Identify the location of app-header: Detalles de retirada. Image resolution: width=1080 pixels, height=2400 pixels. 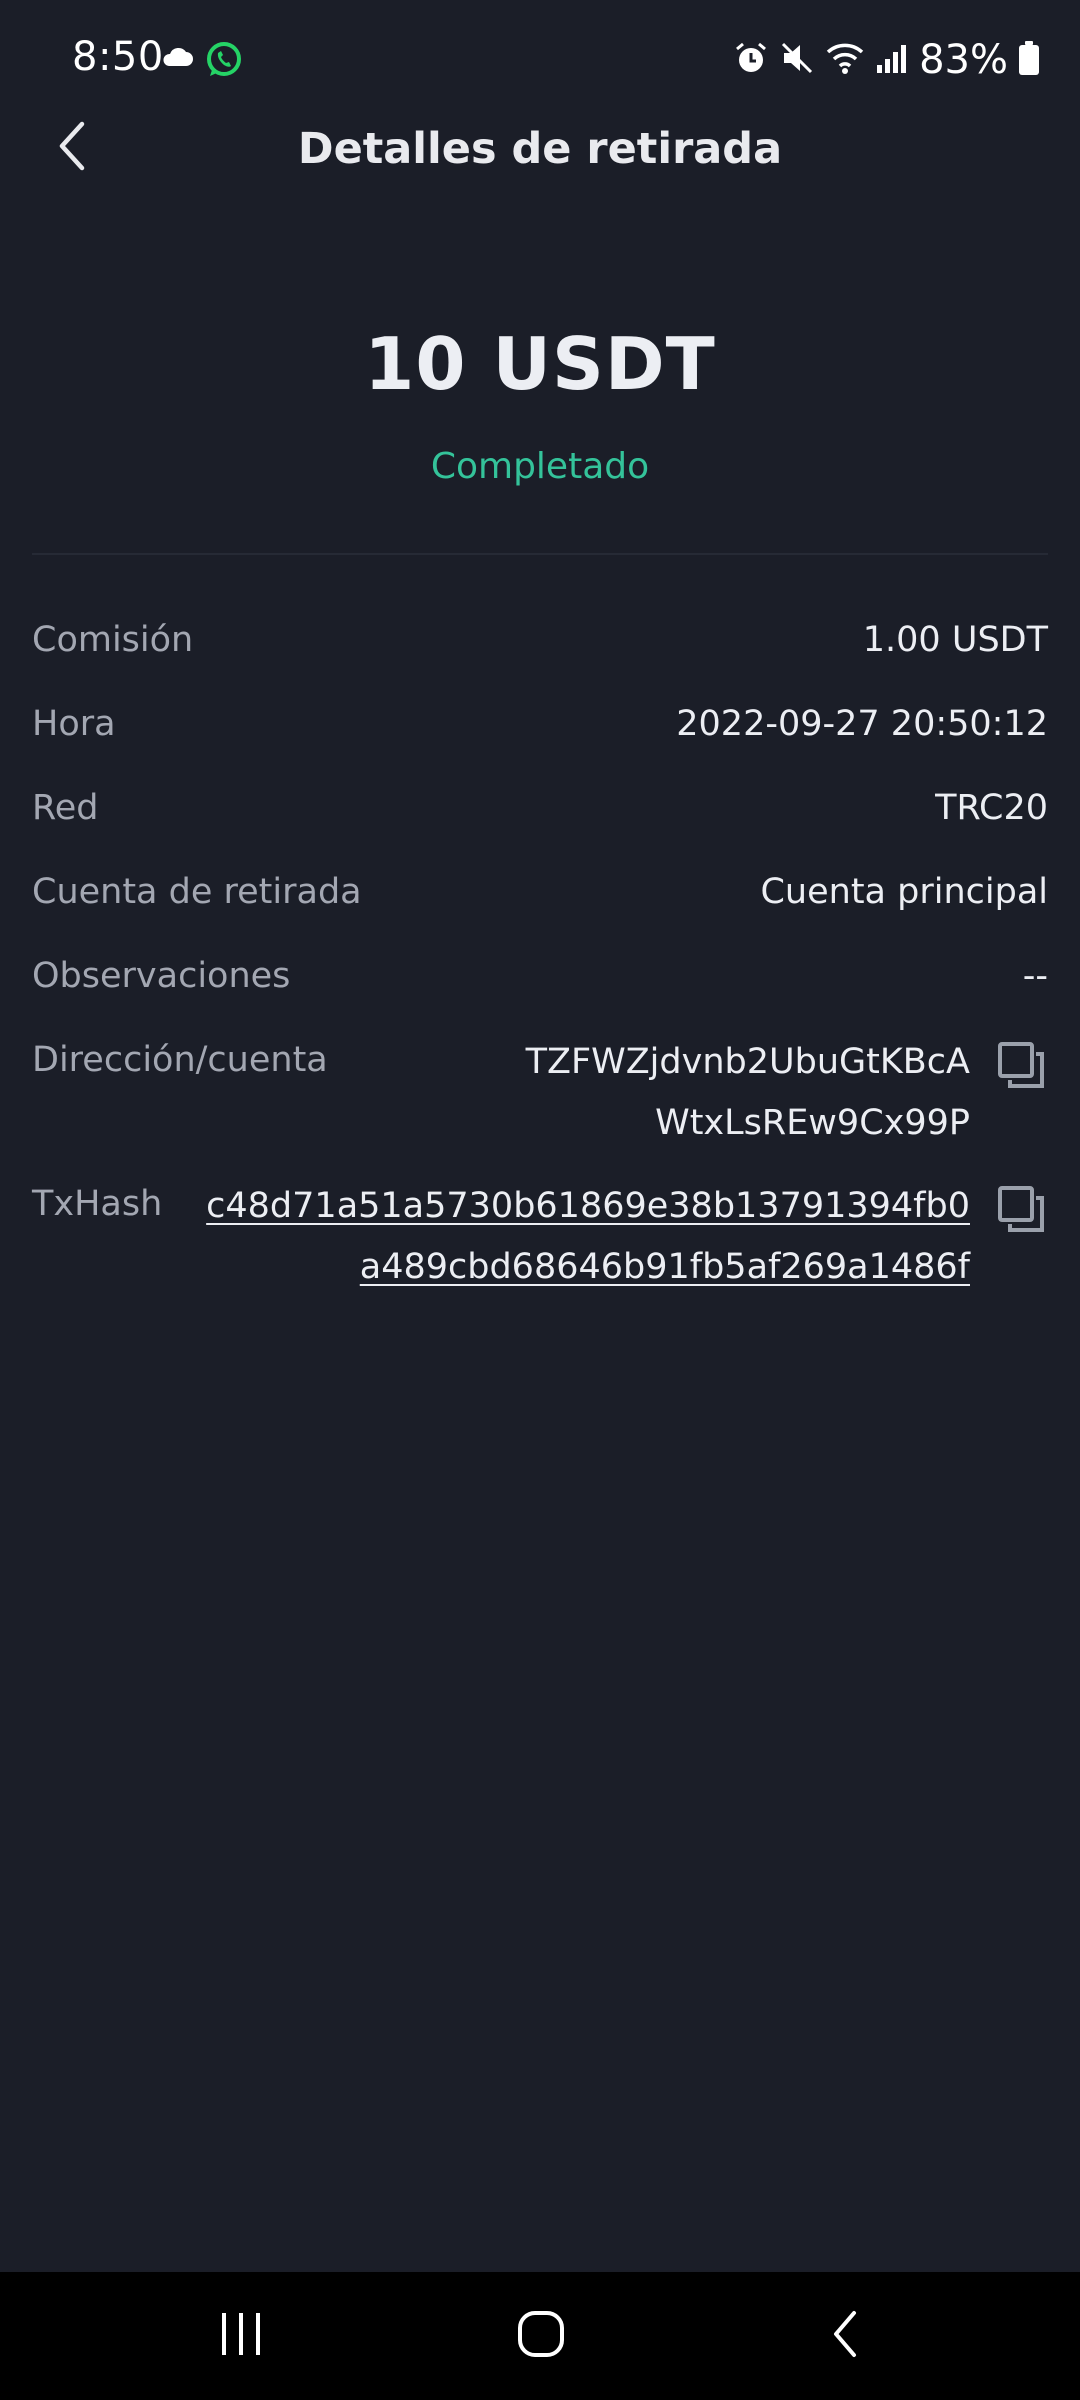
(540, 148).